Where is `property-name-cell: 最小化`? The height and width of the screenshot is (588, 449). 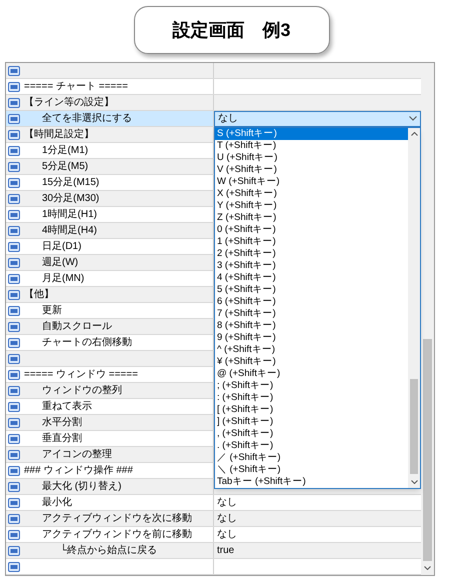
property-name-cell: 最小化 is located at coordinates (110, 502).